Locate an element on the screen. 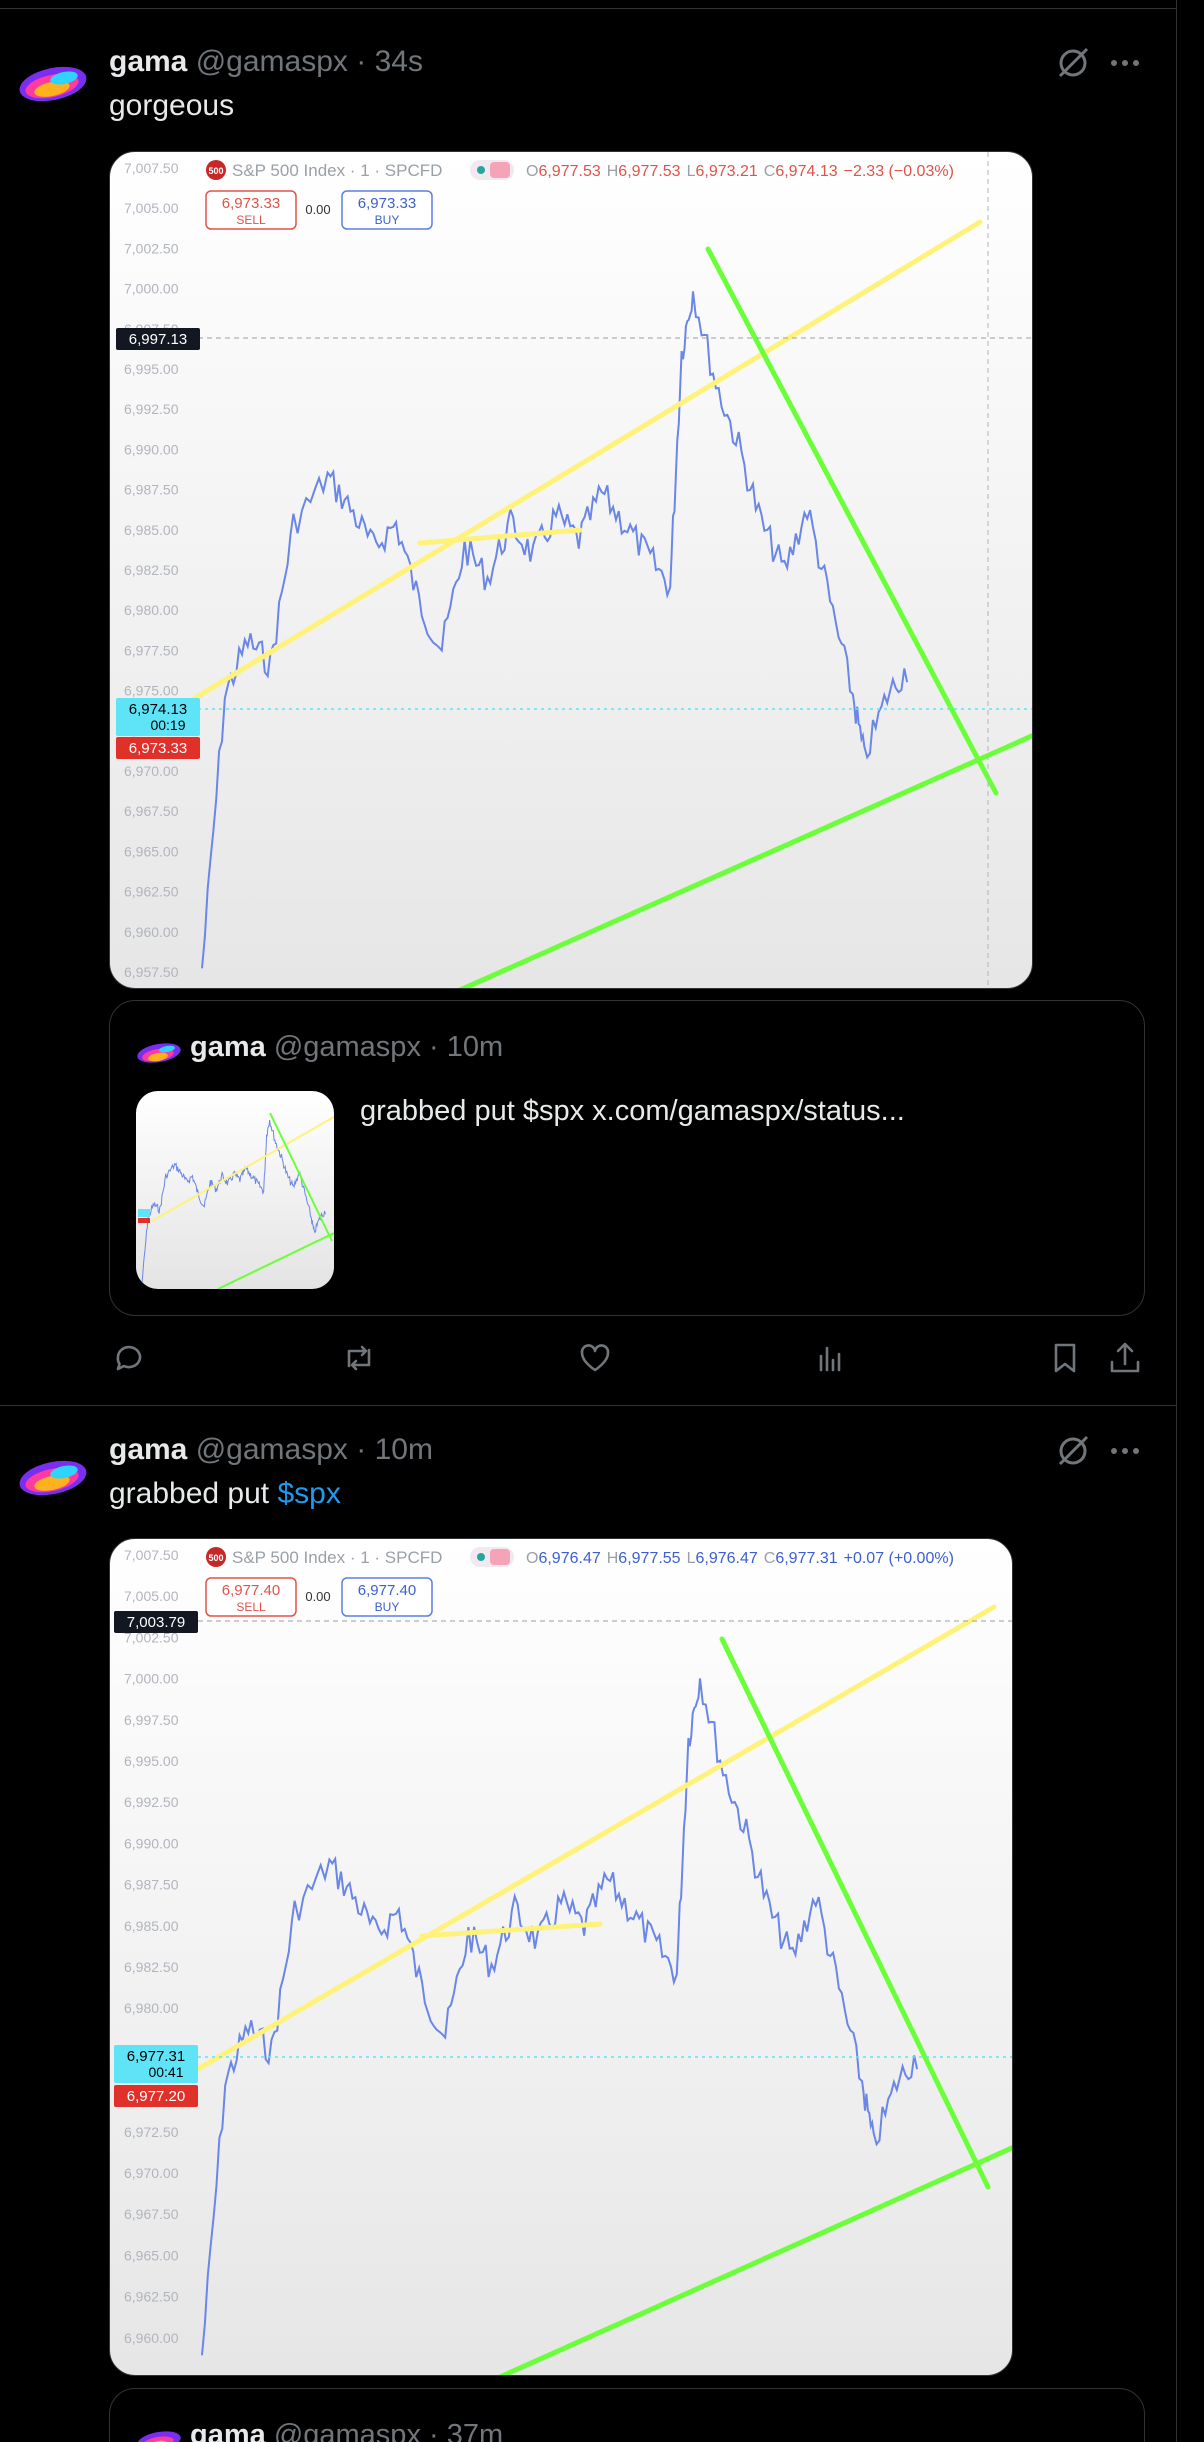 This screenshot has height=2442, width=1204. last-price-tag: 6,977.31 00:41 is located at coordinates (156, 2064).